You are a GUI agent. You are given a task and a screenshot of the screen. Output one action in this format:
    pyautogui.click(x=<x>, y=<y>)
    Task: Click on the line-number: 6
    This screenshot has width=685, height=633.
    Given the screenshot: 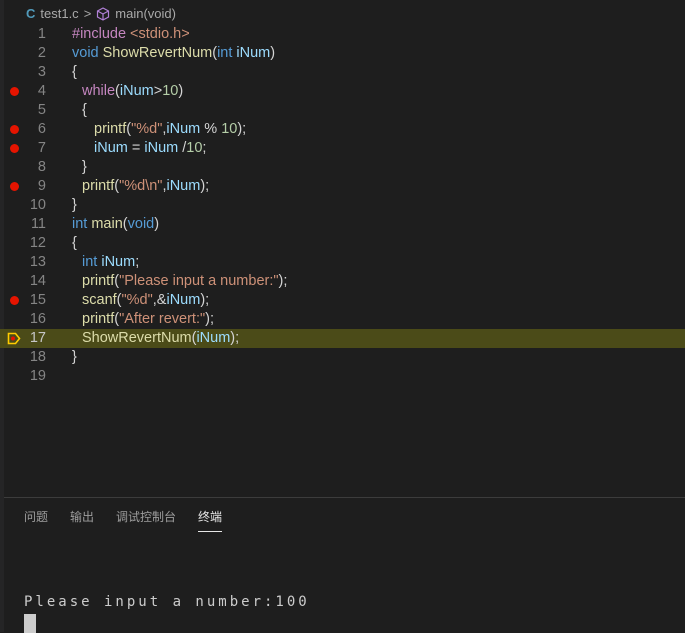 What is the action you would take?
    pyautogui.click(x=41, y=129)
    